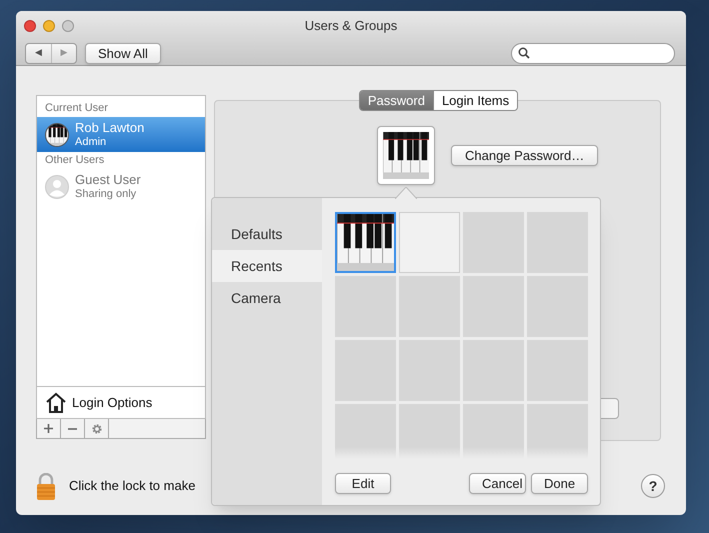  Describe the element at coordinates (91, 141) in the screenshot. I see `user-role: Admin` at that location.